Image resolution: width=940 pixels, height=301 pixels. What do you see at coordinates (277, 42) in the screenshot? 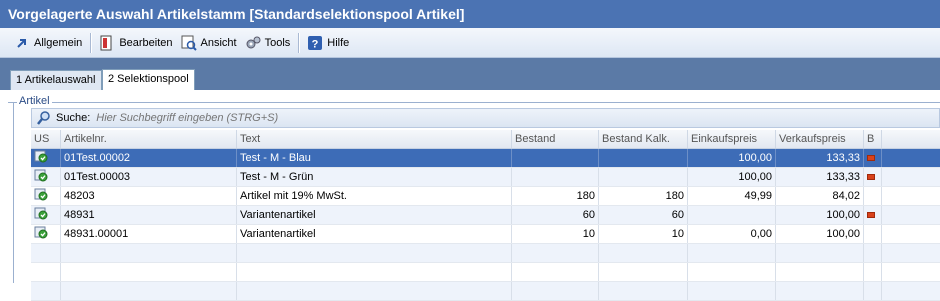
I see `menu-tools-label: Tools` at bounding box center [277, 42].